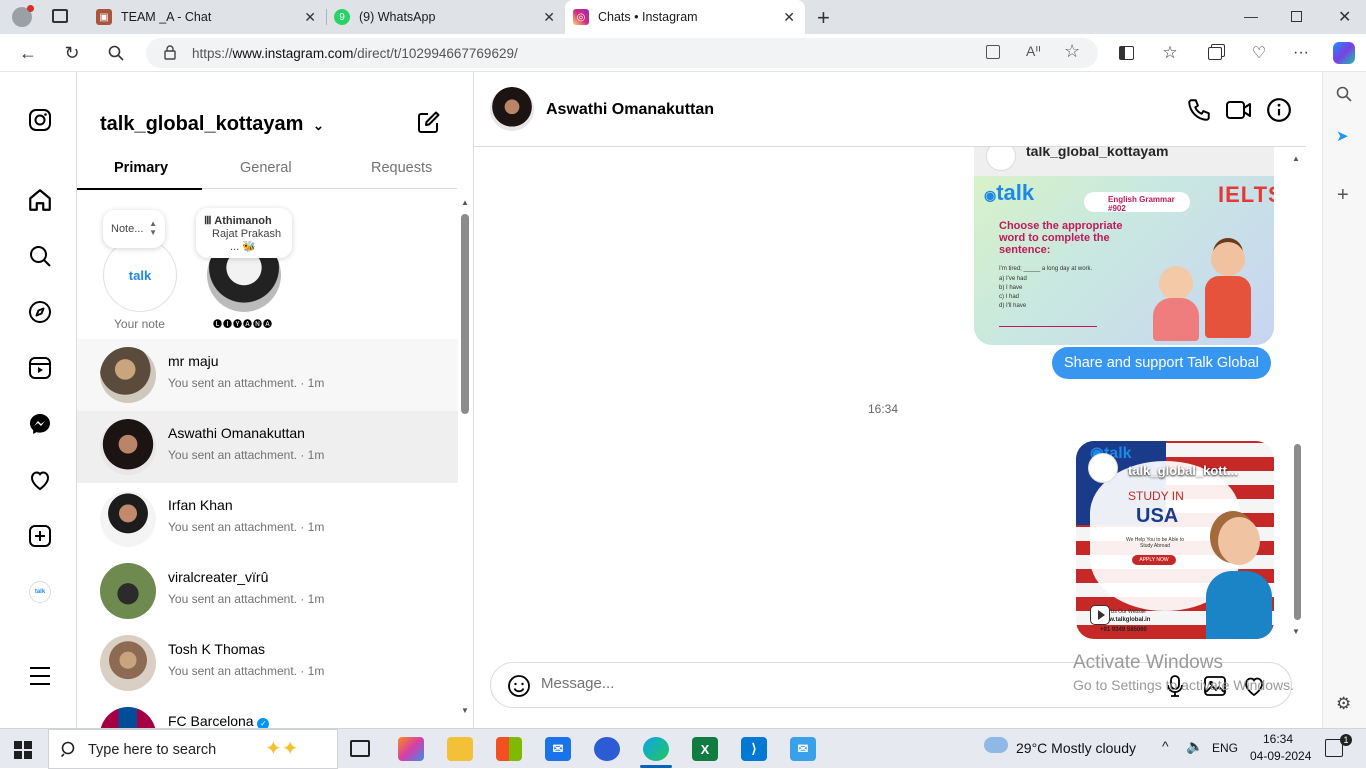  Describe the element at coordinates (140, 275) in the screenshot. I see `your-note-avatar: talk` at that location.